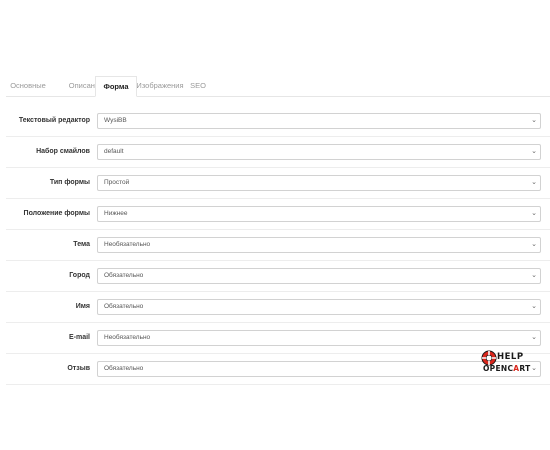  I want to click on review-select: Обязательно ⌄, so click(319, 369).